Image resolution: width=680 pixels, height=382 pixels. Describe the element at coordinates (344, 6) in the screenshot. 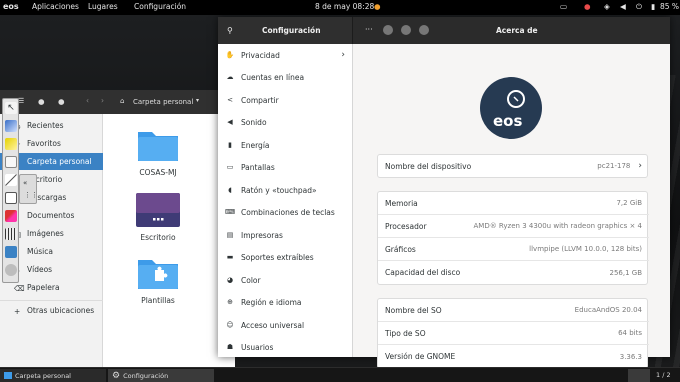

I see `clock: 8 de may 08:28` at that location.